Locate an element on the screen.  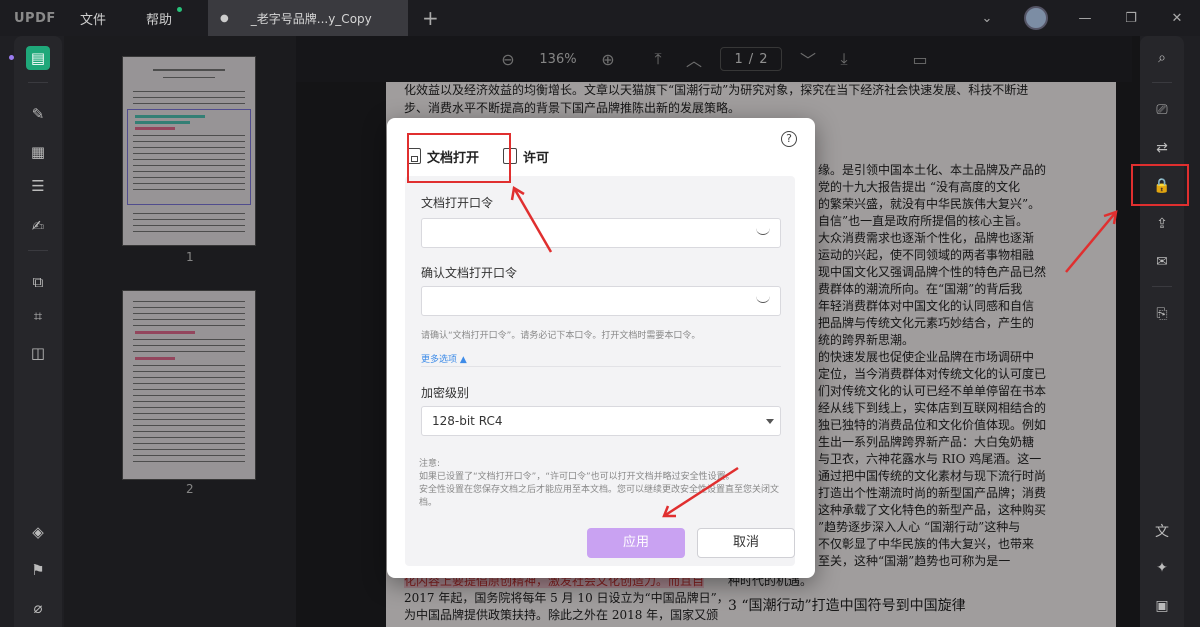
chat-icon: ▣ is located at coordinates (1162, 606).